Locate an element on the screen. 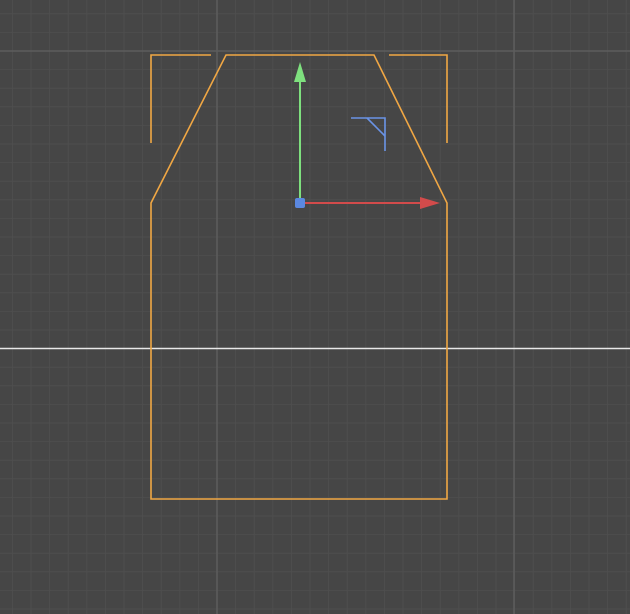 Image resolution: width=630 pixels, height=614 pixels. transform-gizmo is located at coordinates (367, 135).